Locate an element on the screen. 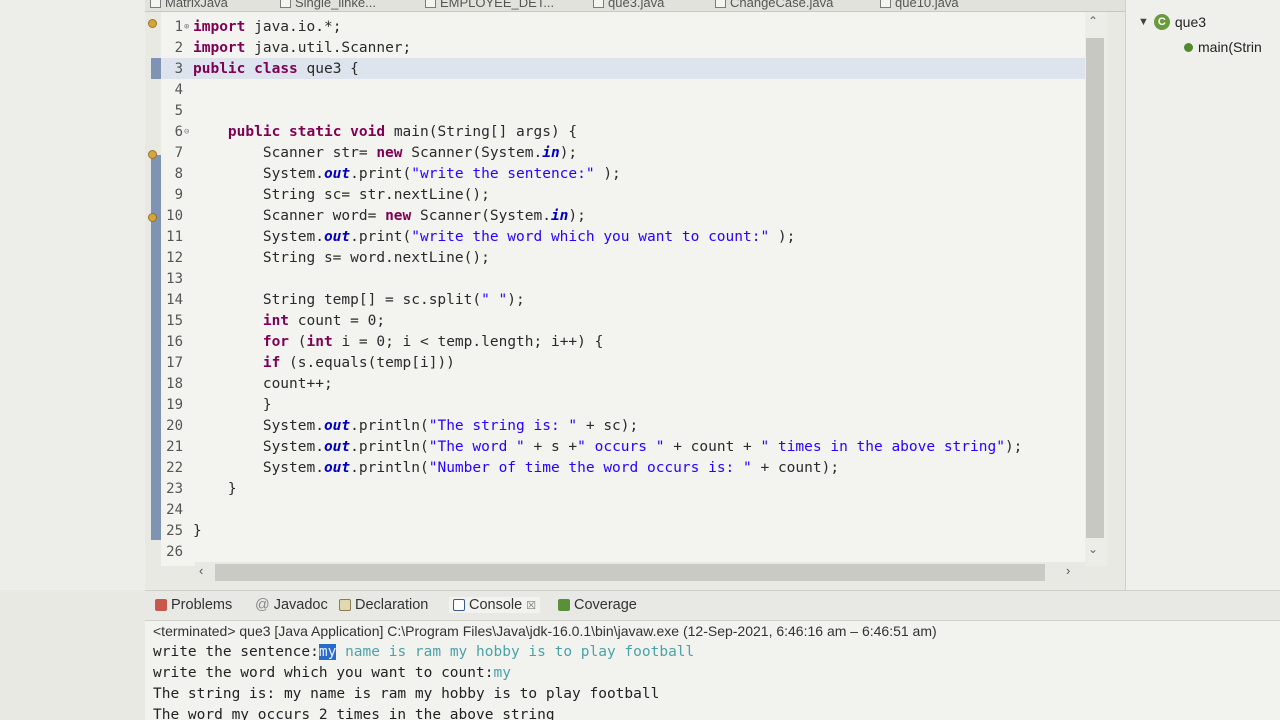  code-line: 13 is located at coordinates (623, 278).